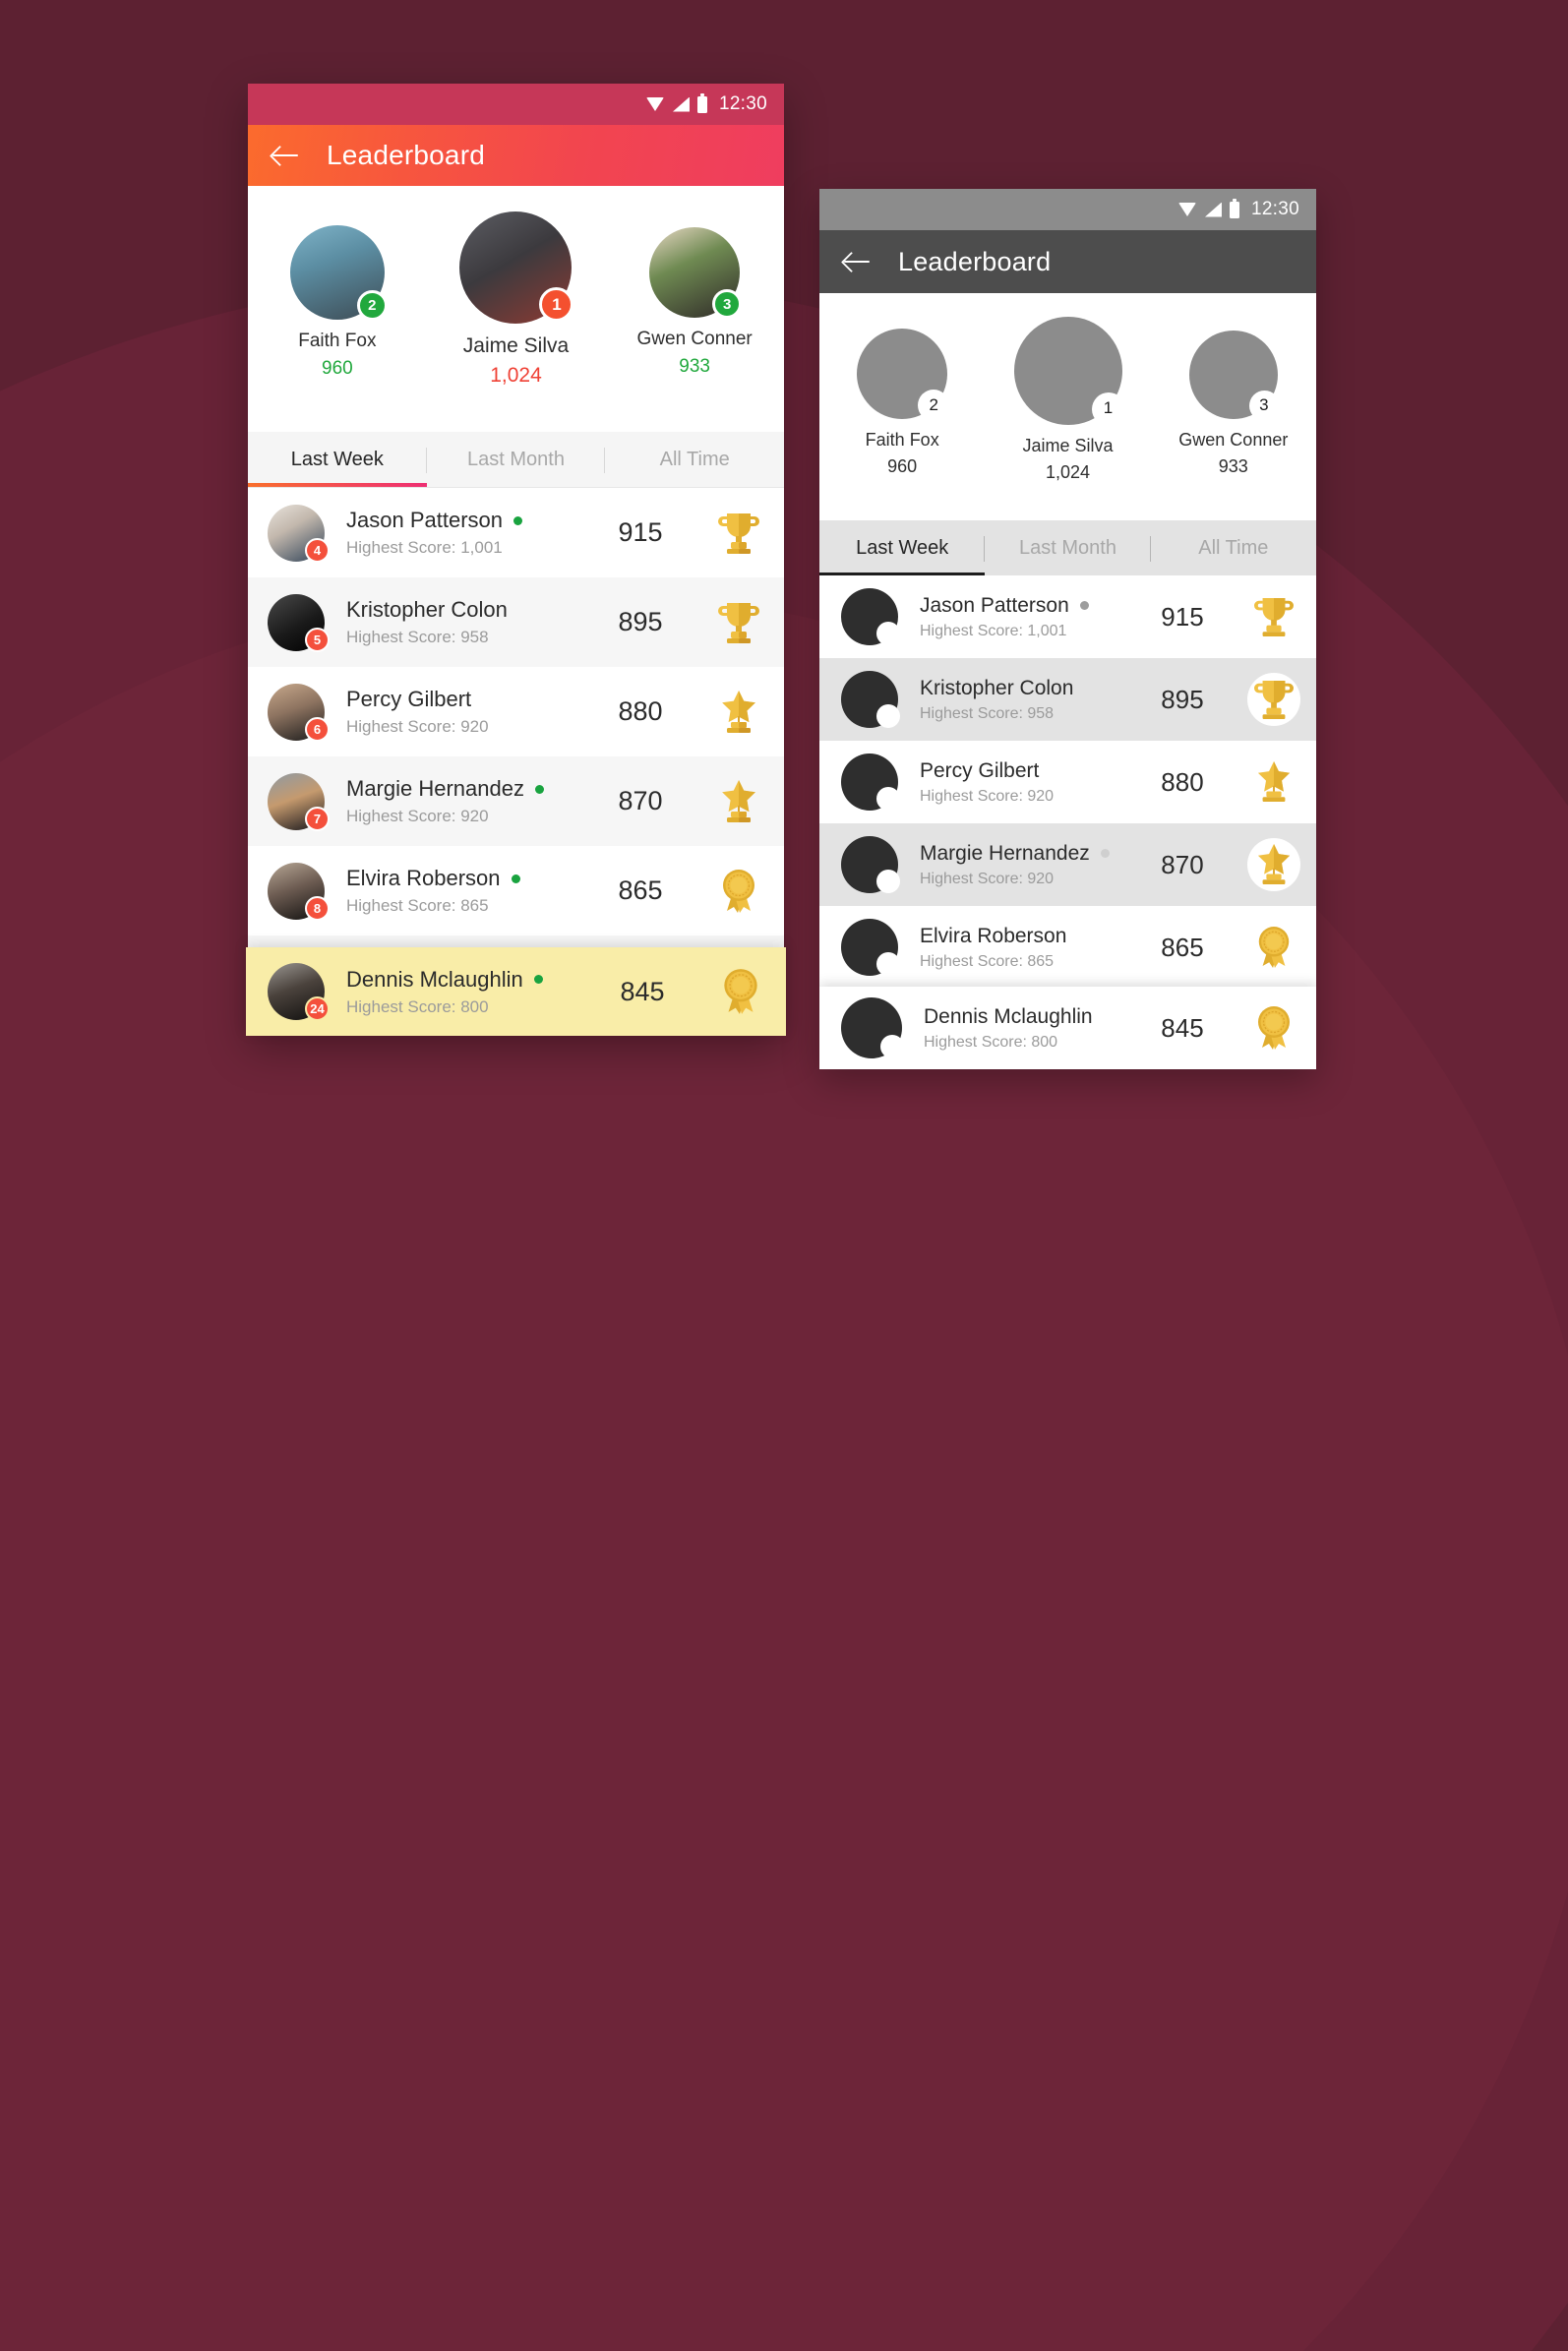 Image resolution: width=1568 pixels, height=2351 pixels. I want to click on table-row: 8 Elvira Roberson Highest Score: 865 865, so click(516, 891).